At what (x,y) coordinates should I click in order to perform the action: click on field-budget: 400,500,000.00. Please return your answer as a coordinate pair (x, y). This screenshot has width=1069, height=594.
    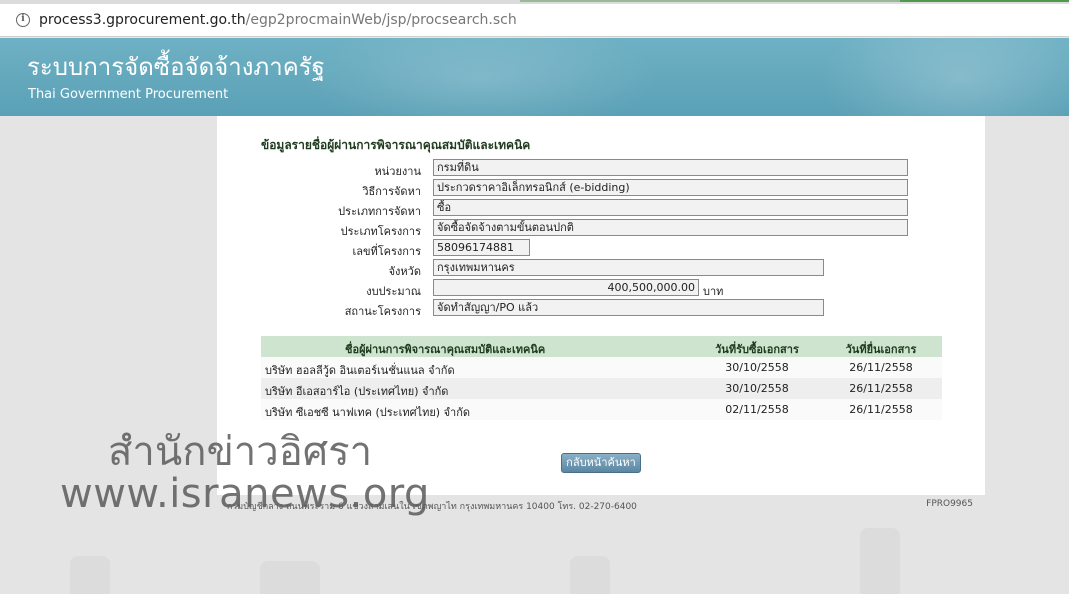
    Looking at the image, I should click on (566, 287).